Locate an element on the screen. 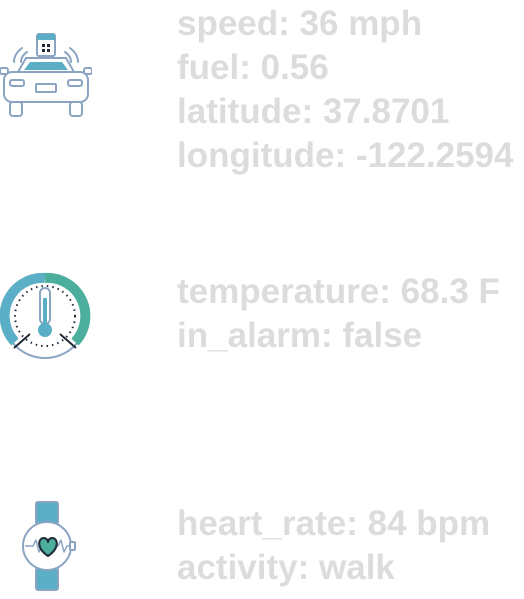 Image resolution: width=524 pixels, height=599 pixels. reading-in-alarm: in_alarm: false is located at coordinates (300, 335).